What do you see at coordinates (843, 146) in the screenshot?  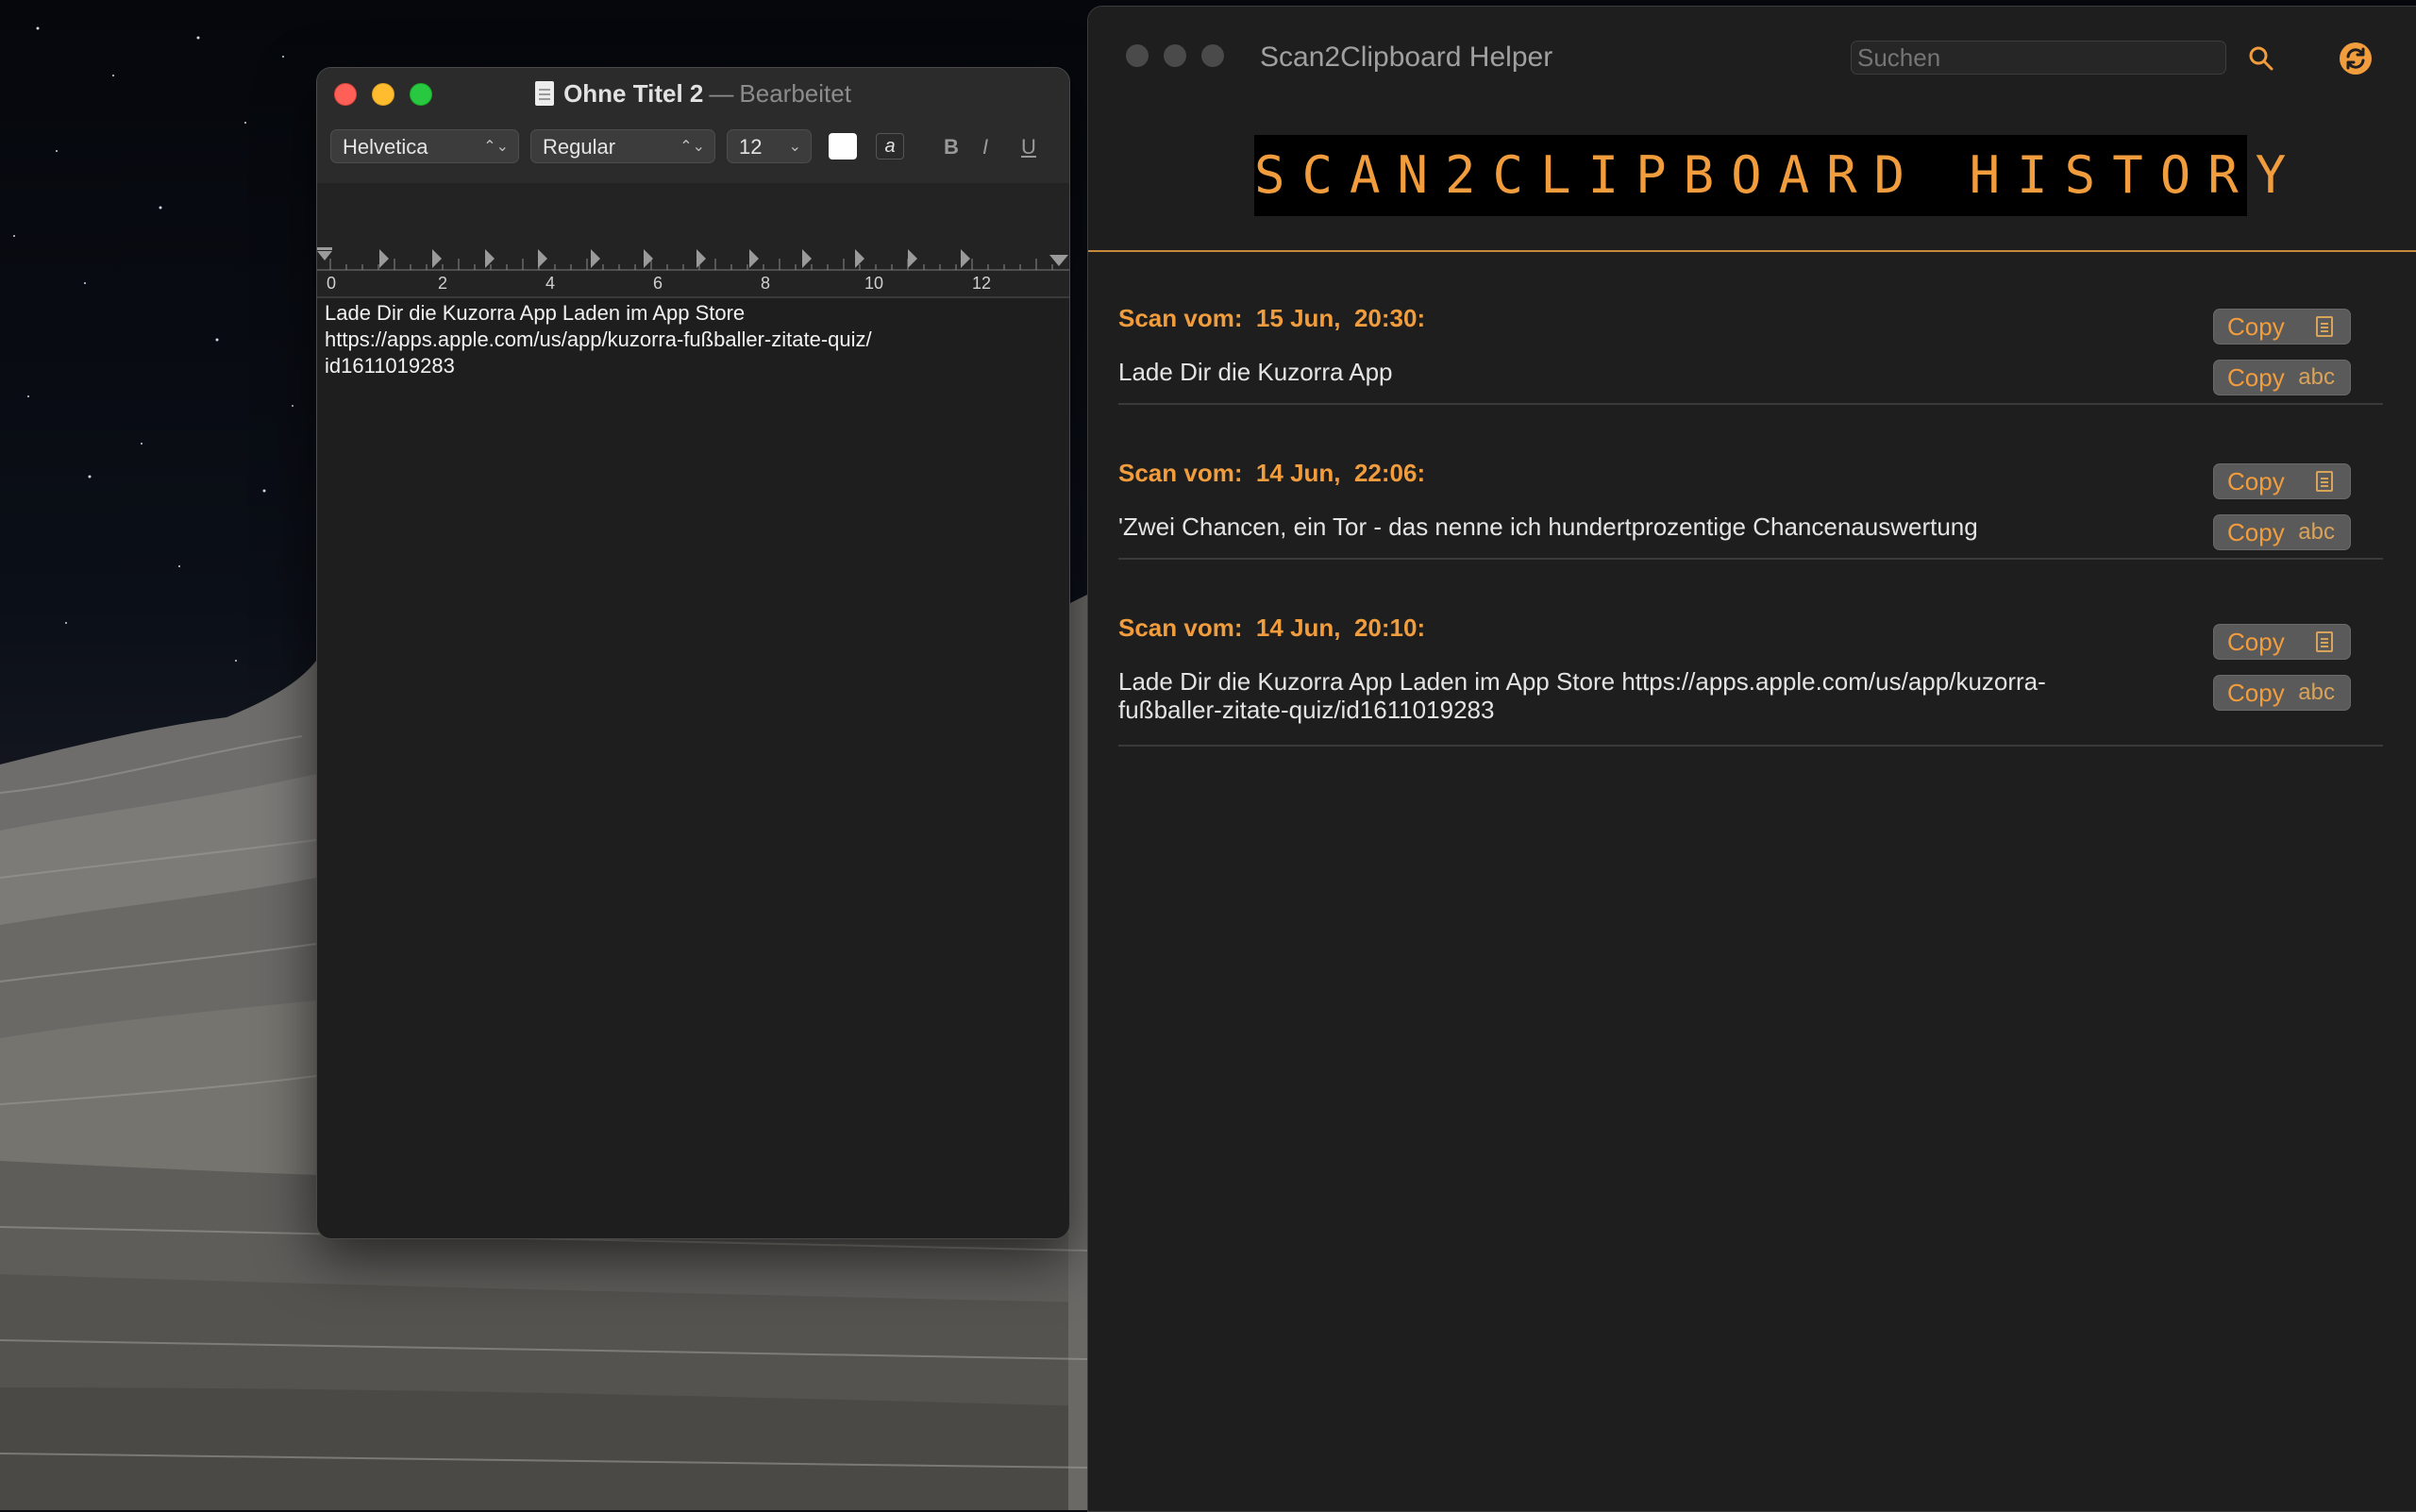 I see `text-color-well` at bounding box center [843, 146].